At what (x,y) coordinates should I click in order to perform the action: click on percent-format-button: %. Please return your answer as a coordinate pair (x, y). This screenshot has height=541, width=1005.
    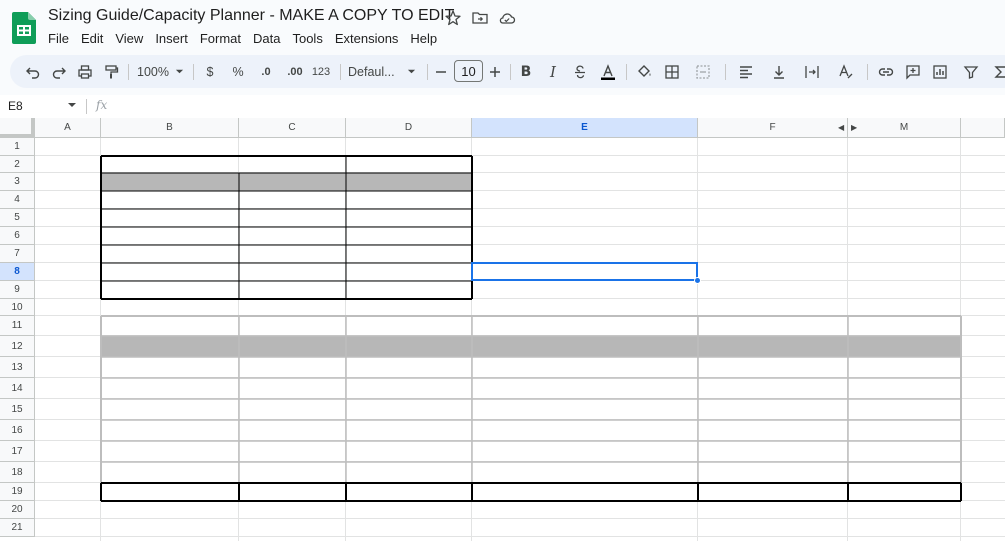
    Looking at the image, I should click on (238, 71).